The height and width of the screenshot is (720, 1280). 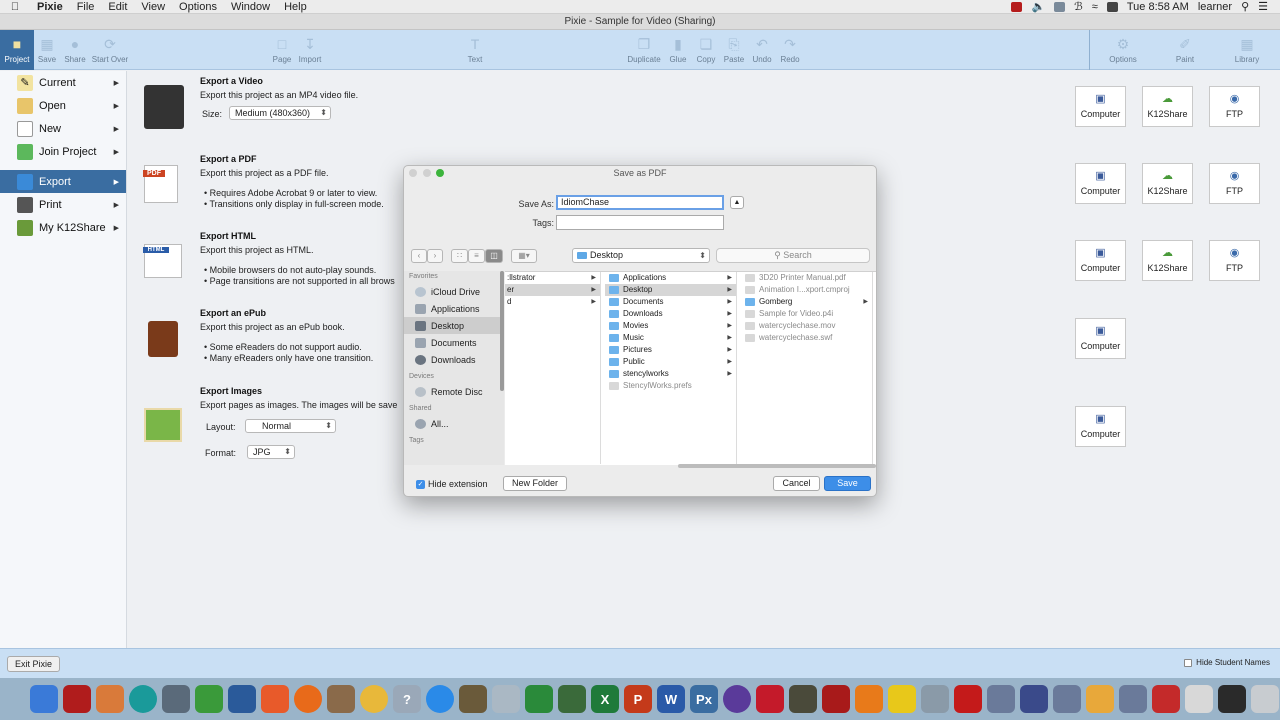 I want to click on menu-help: Help, so click(x=295, y=7).